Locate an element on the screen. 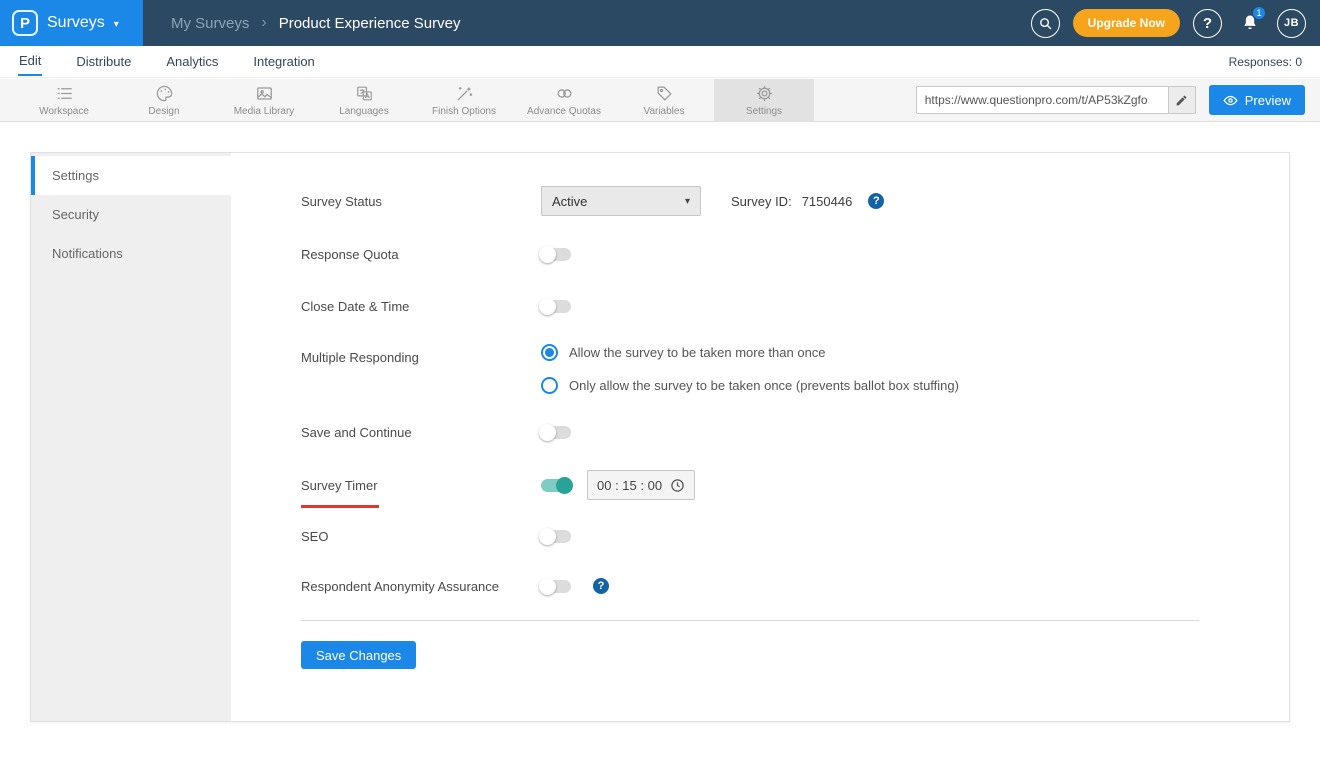 The width and height of the screenshot is (1320, 770). toolbar-item-languages: Languages is located at coordinates (364, 100).